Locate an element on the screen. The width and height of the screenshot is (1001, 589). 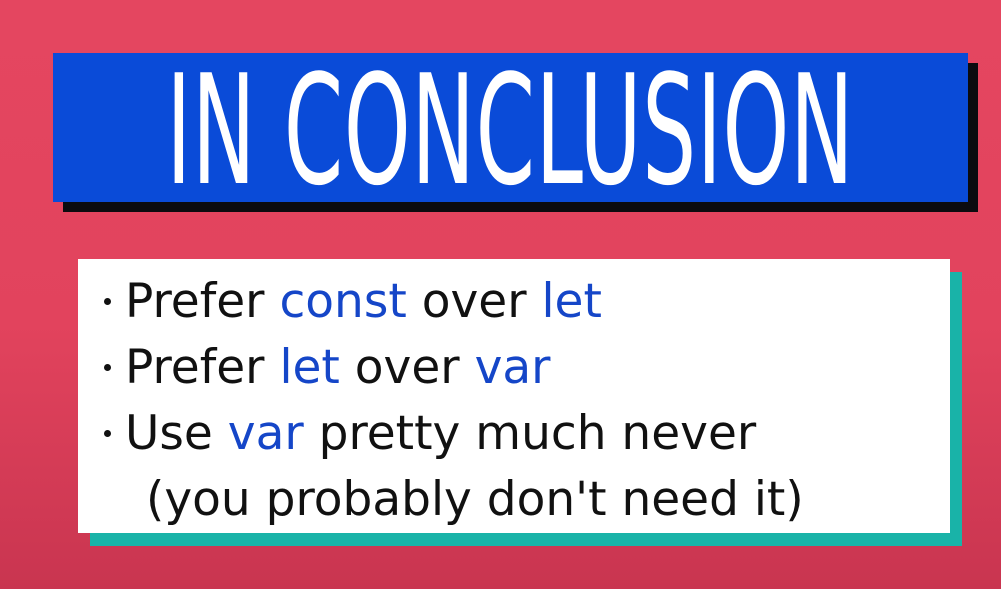
bullet-item: Use var pretty much never is located at coordinates (526, 434).